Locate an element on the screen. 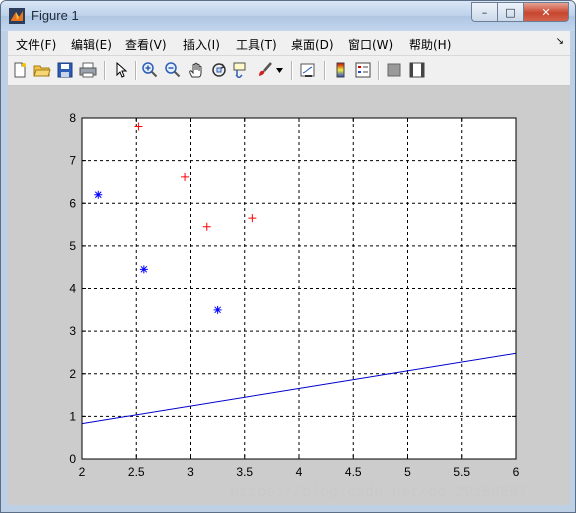 The image size is (576, 513). x-tick-label: 4 is located at coordinates (299, 472).